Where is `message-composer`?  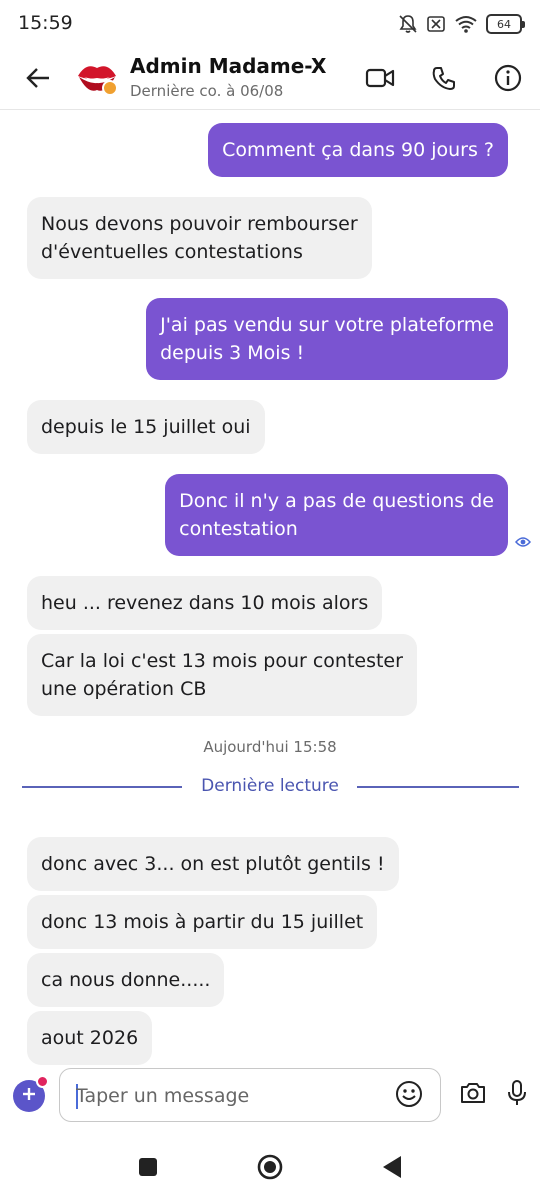
message-composer is located at coordinates (270, 1095).